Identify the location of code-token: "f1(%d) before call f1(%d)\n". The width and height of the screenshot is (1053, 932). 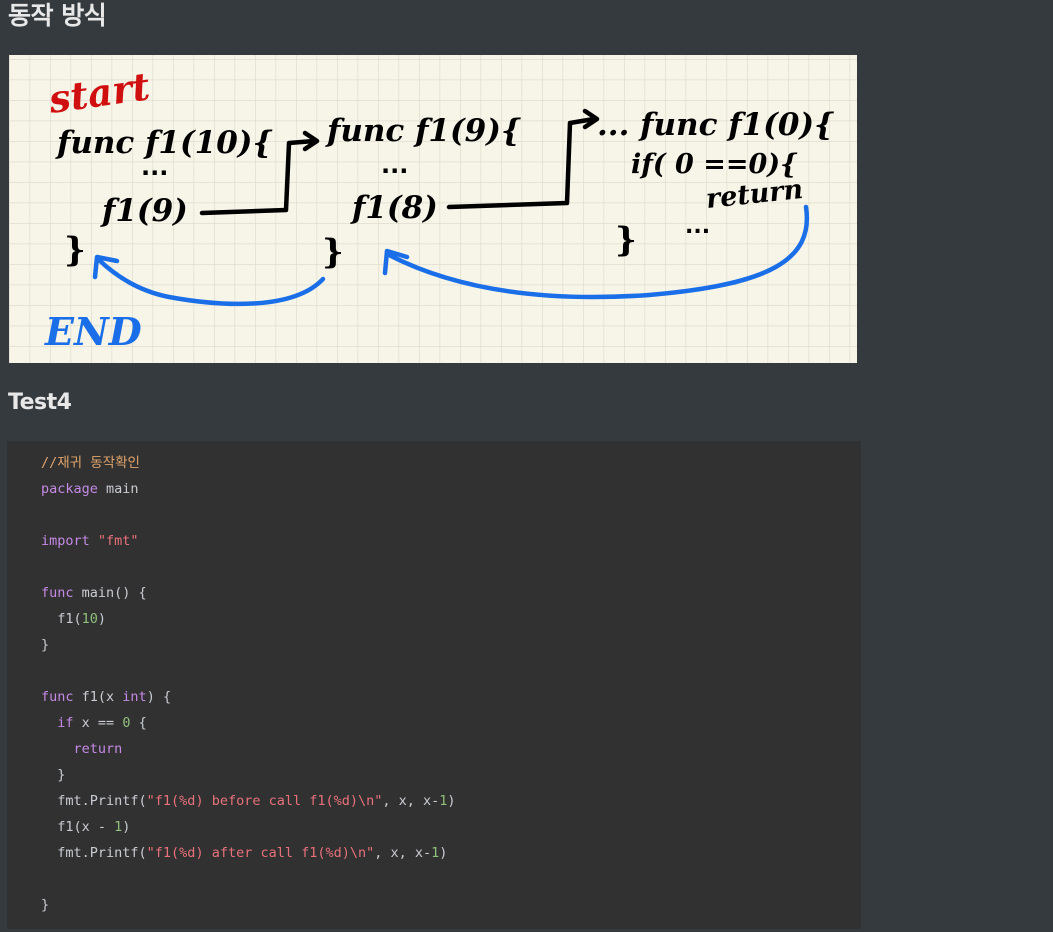
(264, 801).